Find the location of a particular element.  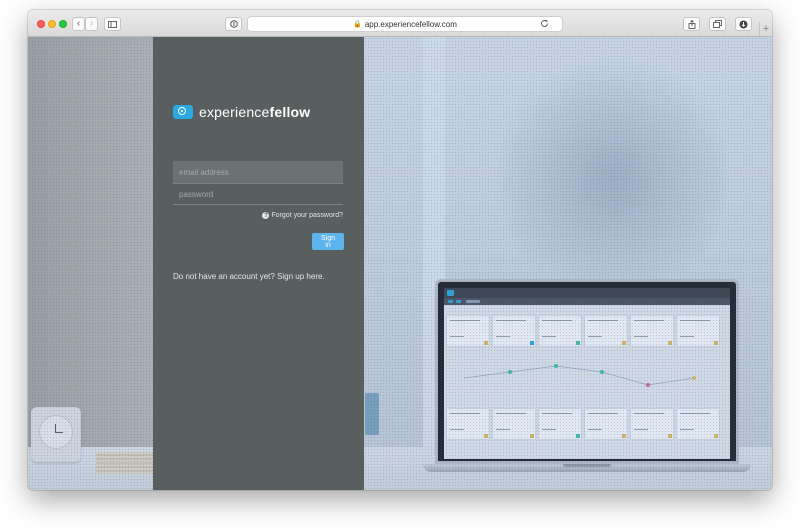

tabs-overview-button is located at coordinates (717, 24).